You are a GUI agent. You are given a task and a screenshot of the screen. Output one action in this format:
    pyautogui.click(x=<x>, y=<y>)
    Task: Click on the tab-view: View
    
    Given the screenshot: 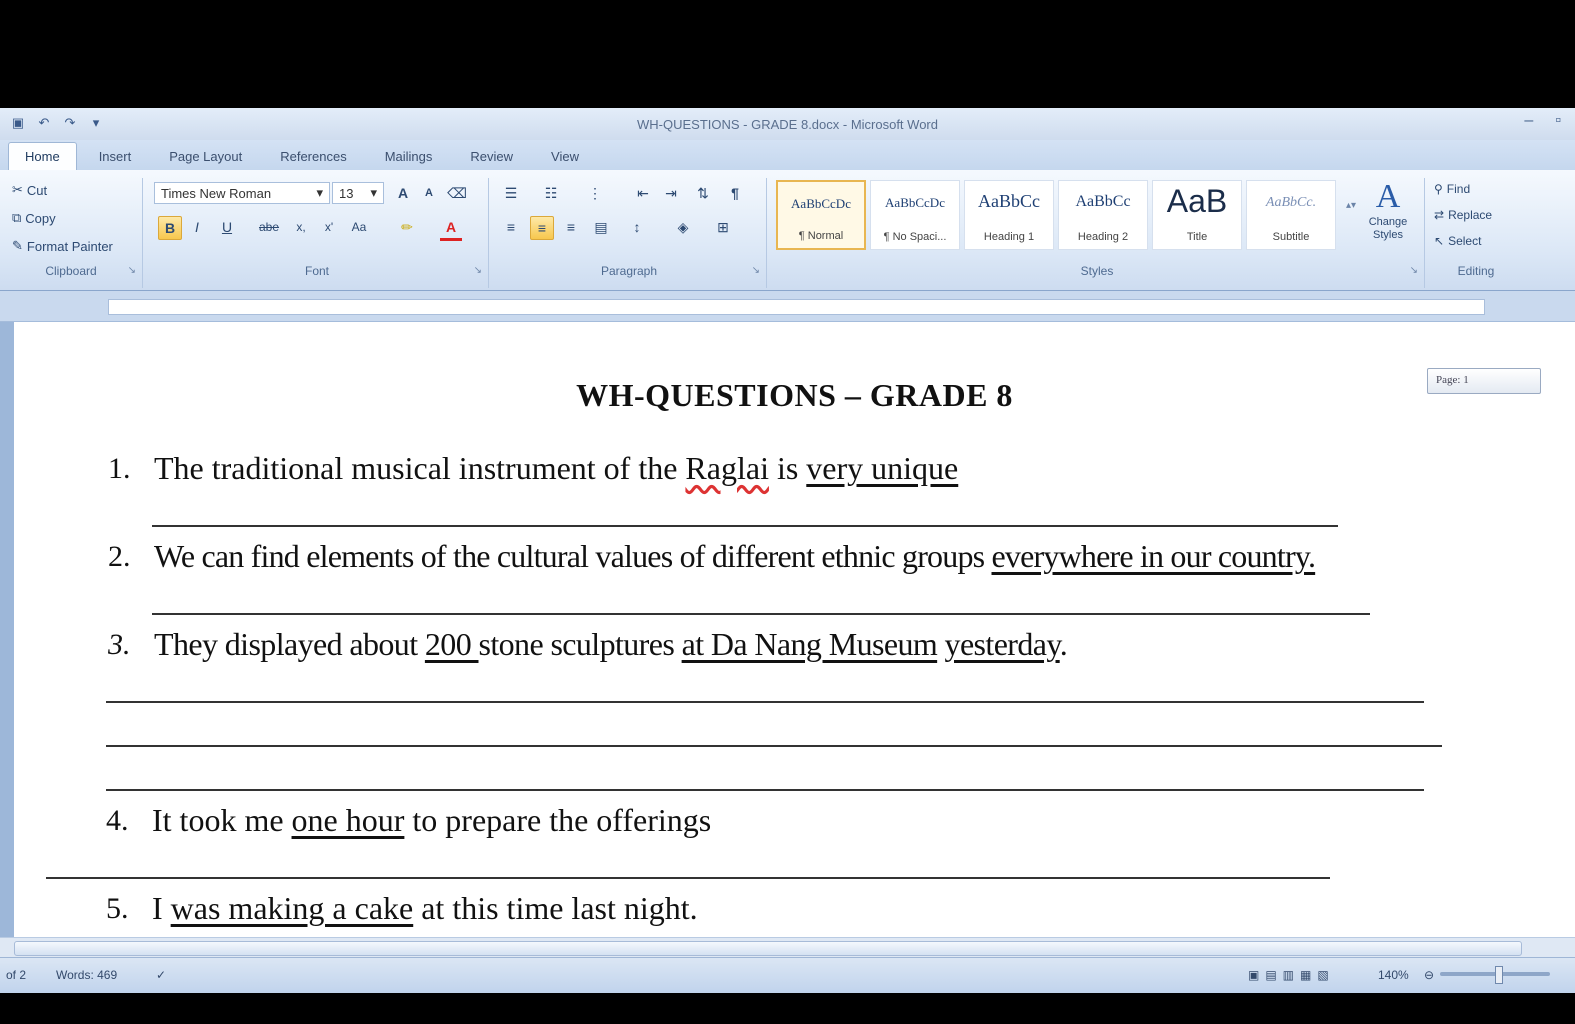 What is the action you would take?
    pyautogui.click(x=565, y=156)
    